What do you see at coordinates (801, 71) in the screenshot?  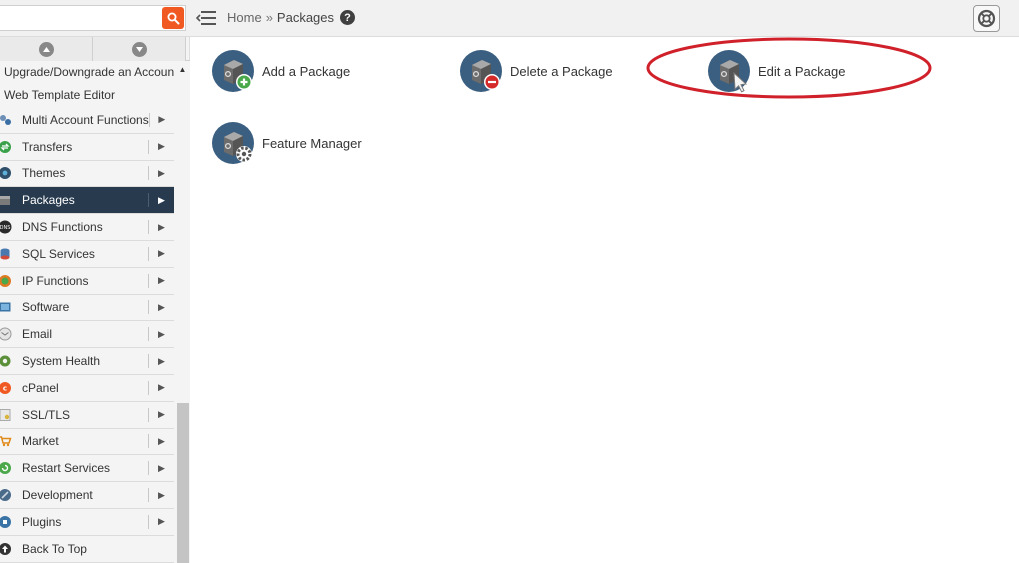 I see `feature-label: Edit a Package` at bounding box center [801, 71].